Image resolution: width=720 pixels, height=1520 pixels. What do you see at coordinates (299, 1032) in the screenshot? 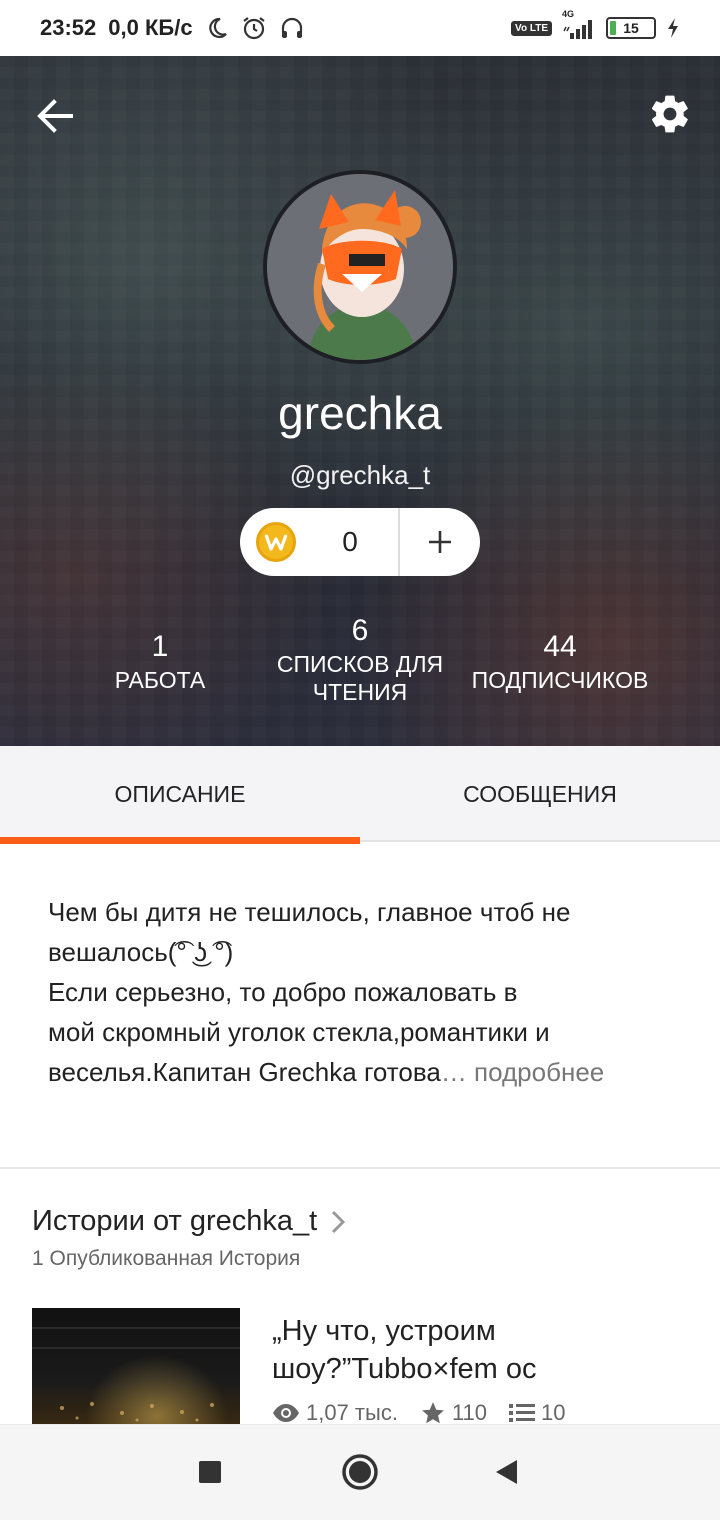
I see `description-line: мой скромный уголок стекла,романтики и` at bounding box center [299, 1032].